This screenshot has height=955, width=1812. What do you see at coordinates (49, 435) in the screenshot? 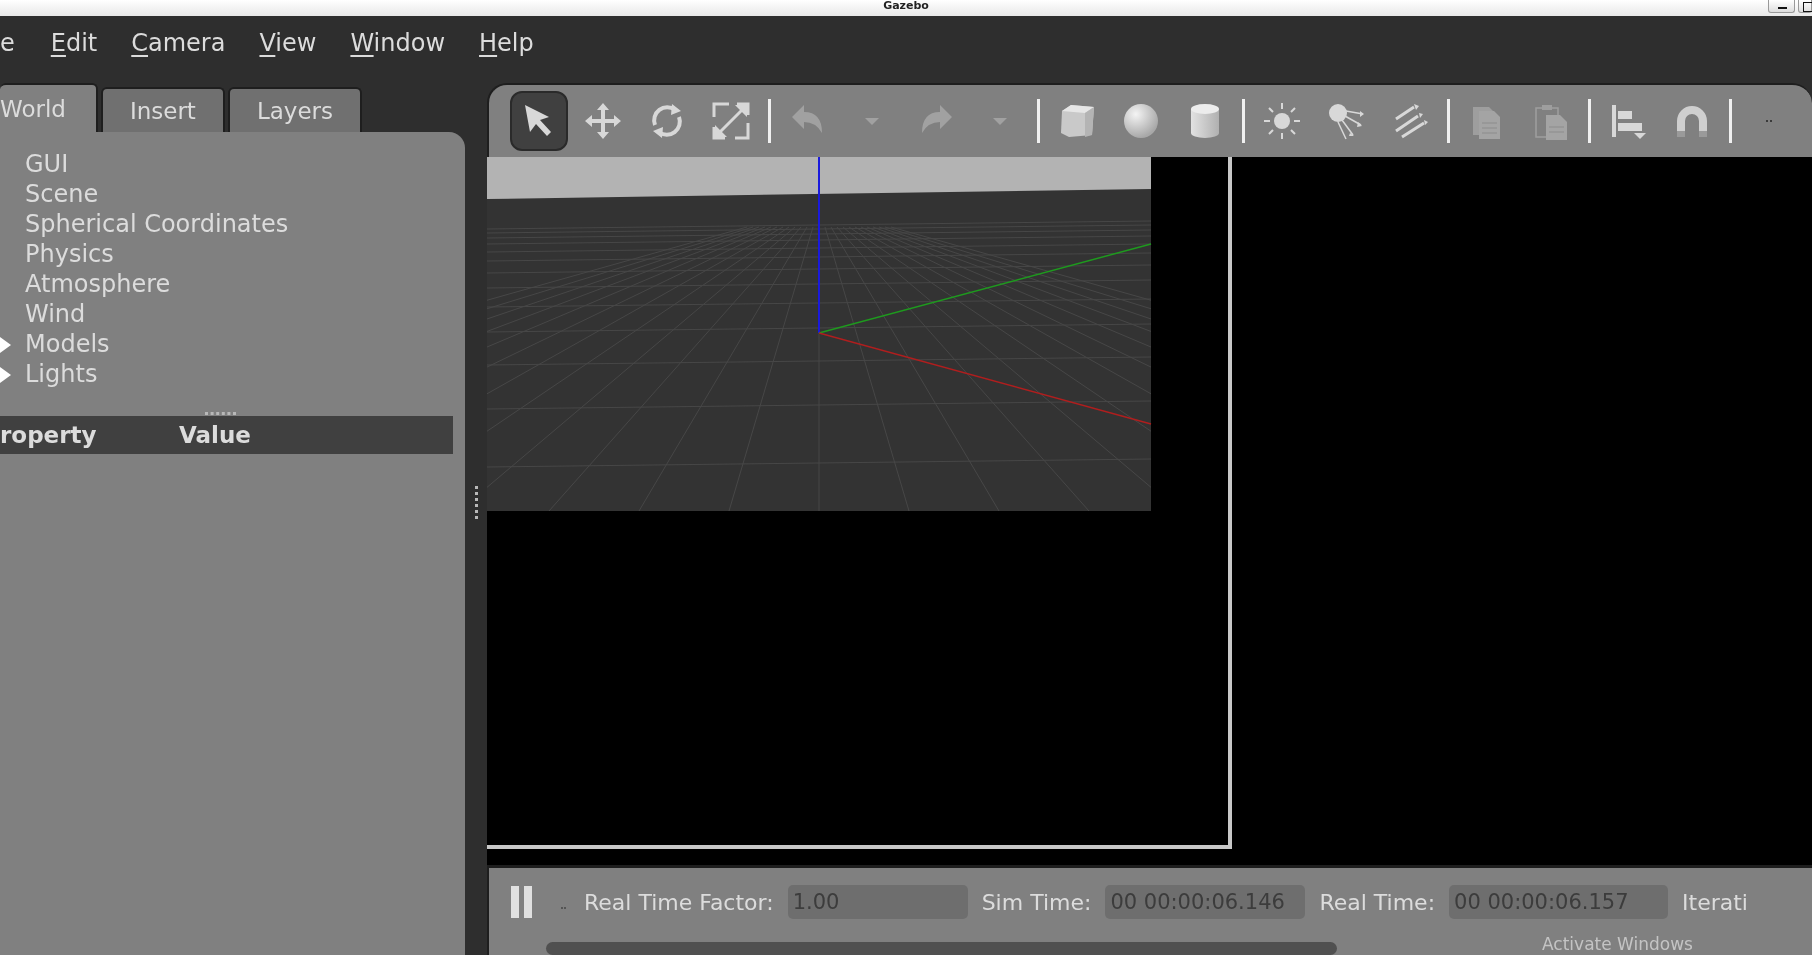
I see `column-header: roperty` at bounding box center [49, 435].